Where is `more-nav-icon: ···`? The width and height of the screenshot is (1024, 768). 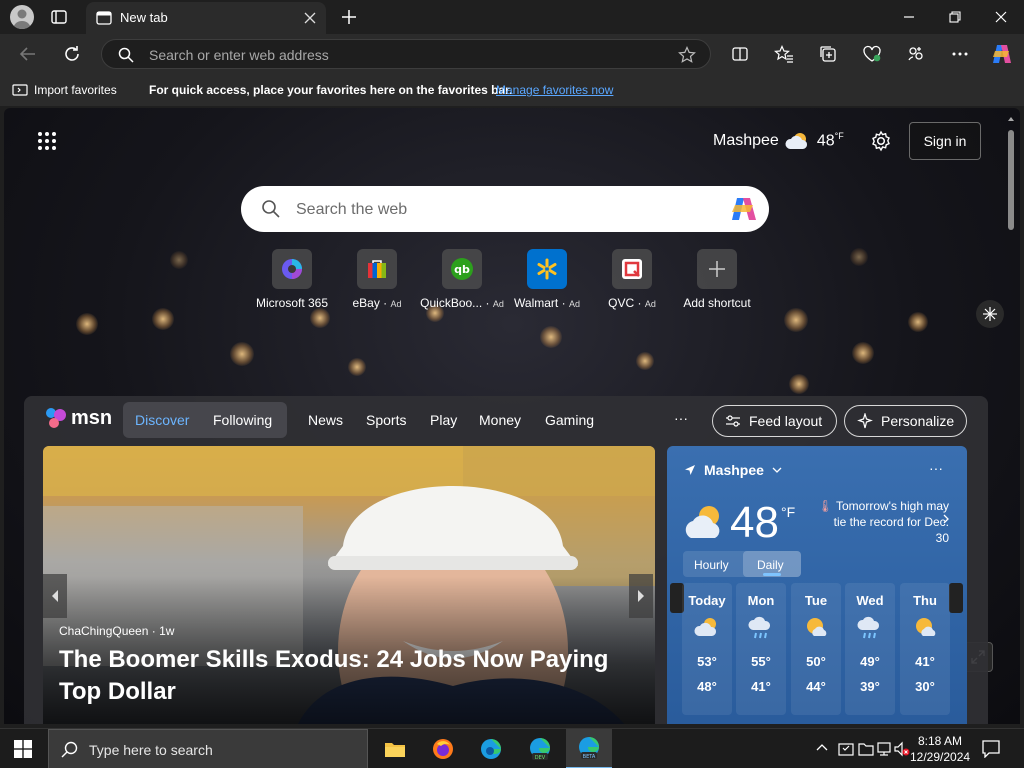 more-nav-icon: ··· is located at coordinates (681, 418).